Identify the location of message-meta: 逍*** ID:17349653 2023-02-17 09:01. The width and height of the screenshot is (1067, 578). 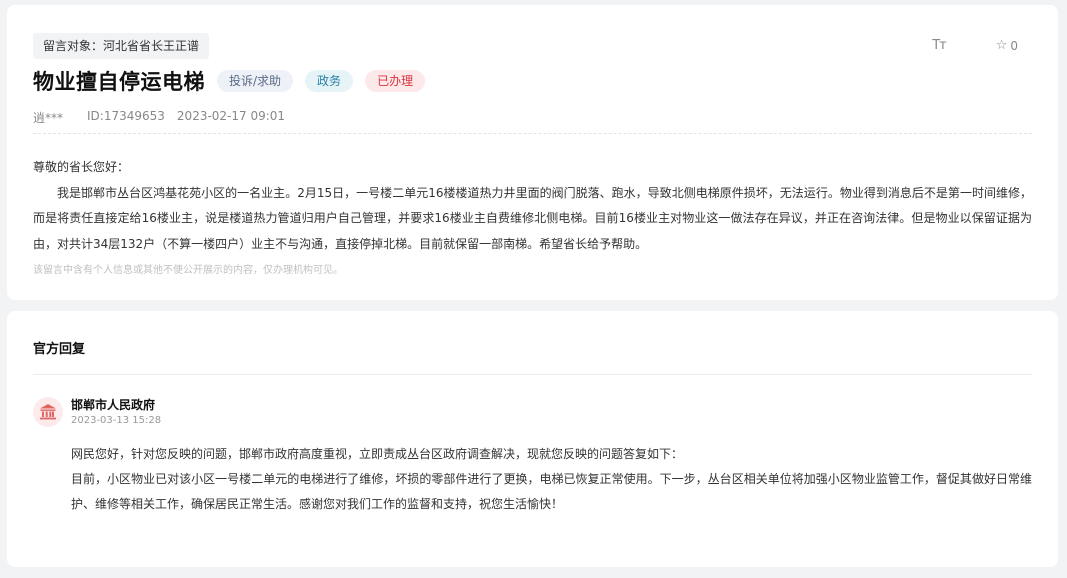
(159, 117).